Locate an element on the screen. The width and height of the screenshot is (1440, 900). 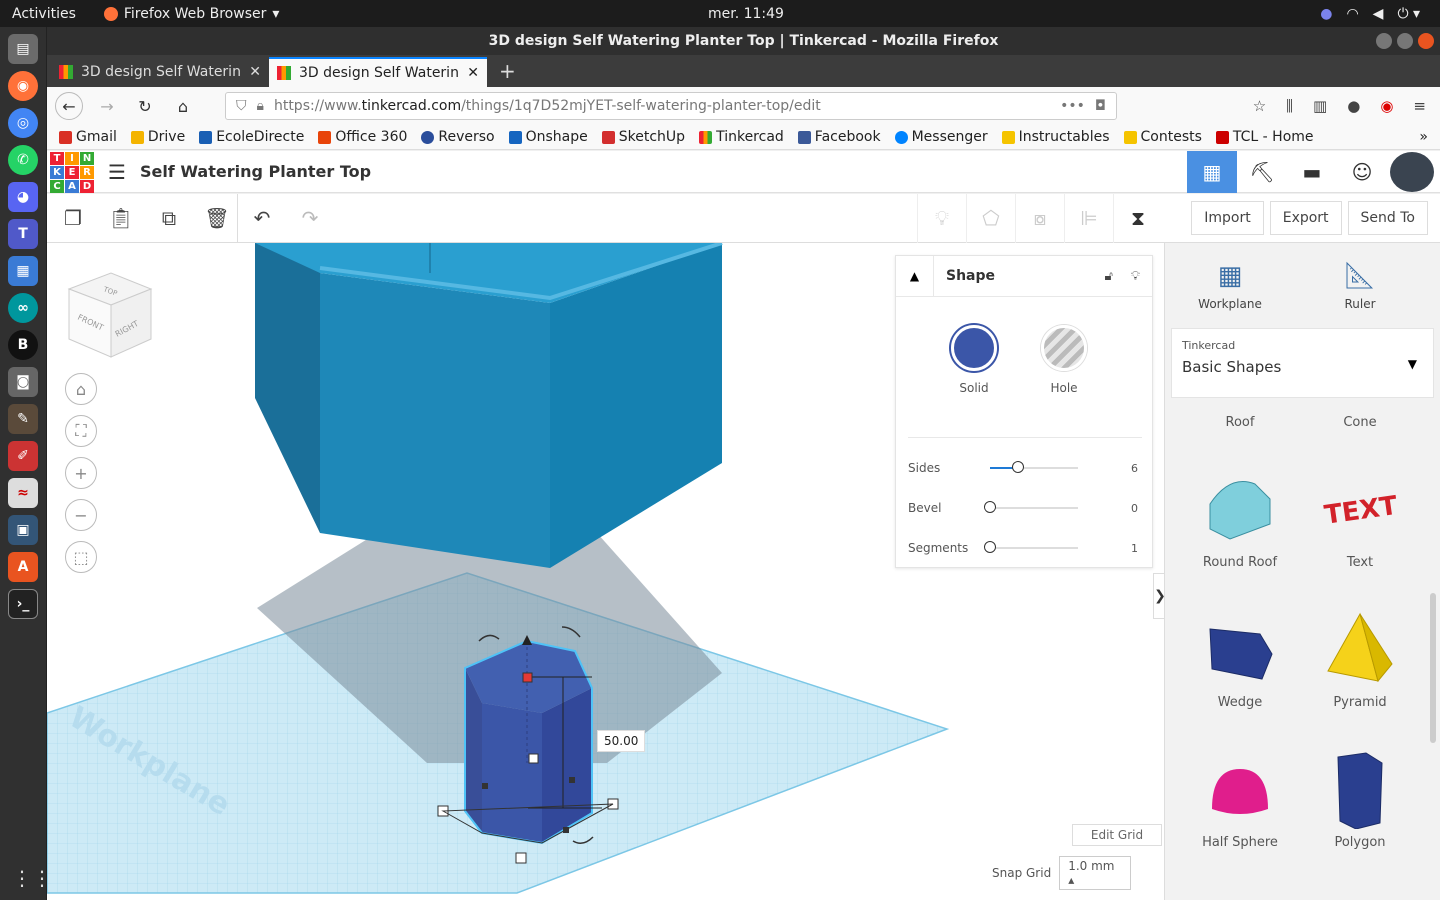
home-view-icon: ⌂ is located at coordinates (81, 389).